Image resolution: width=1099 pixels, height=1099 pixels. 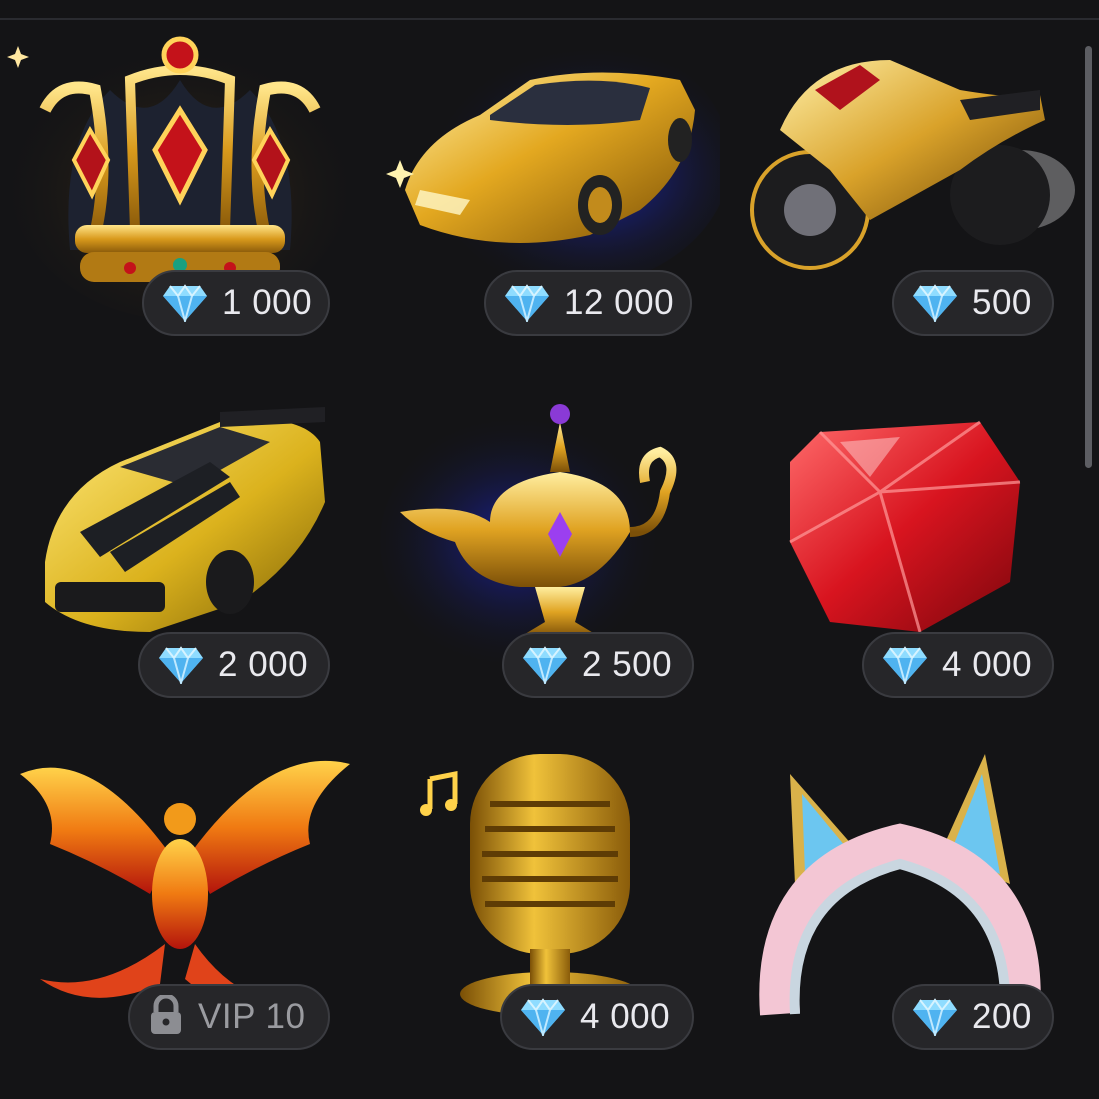 I want to click on price-value: 1 000, so click(x=267, y=302).